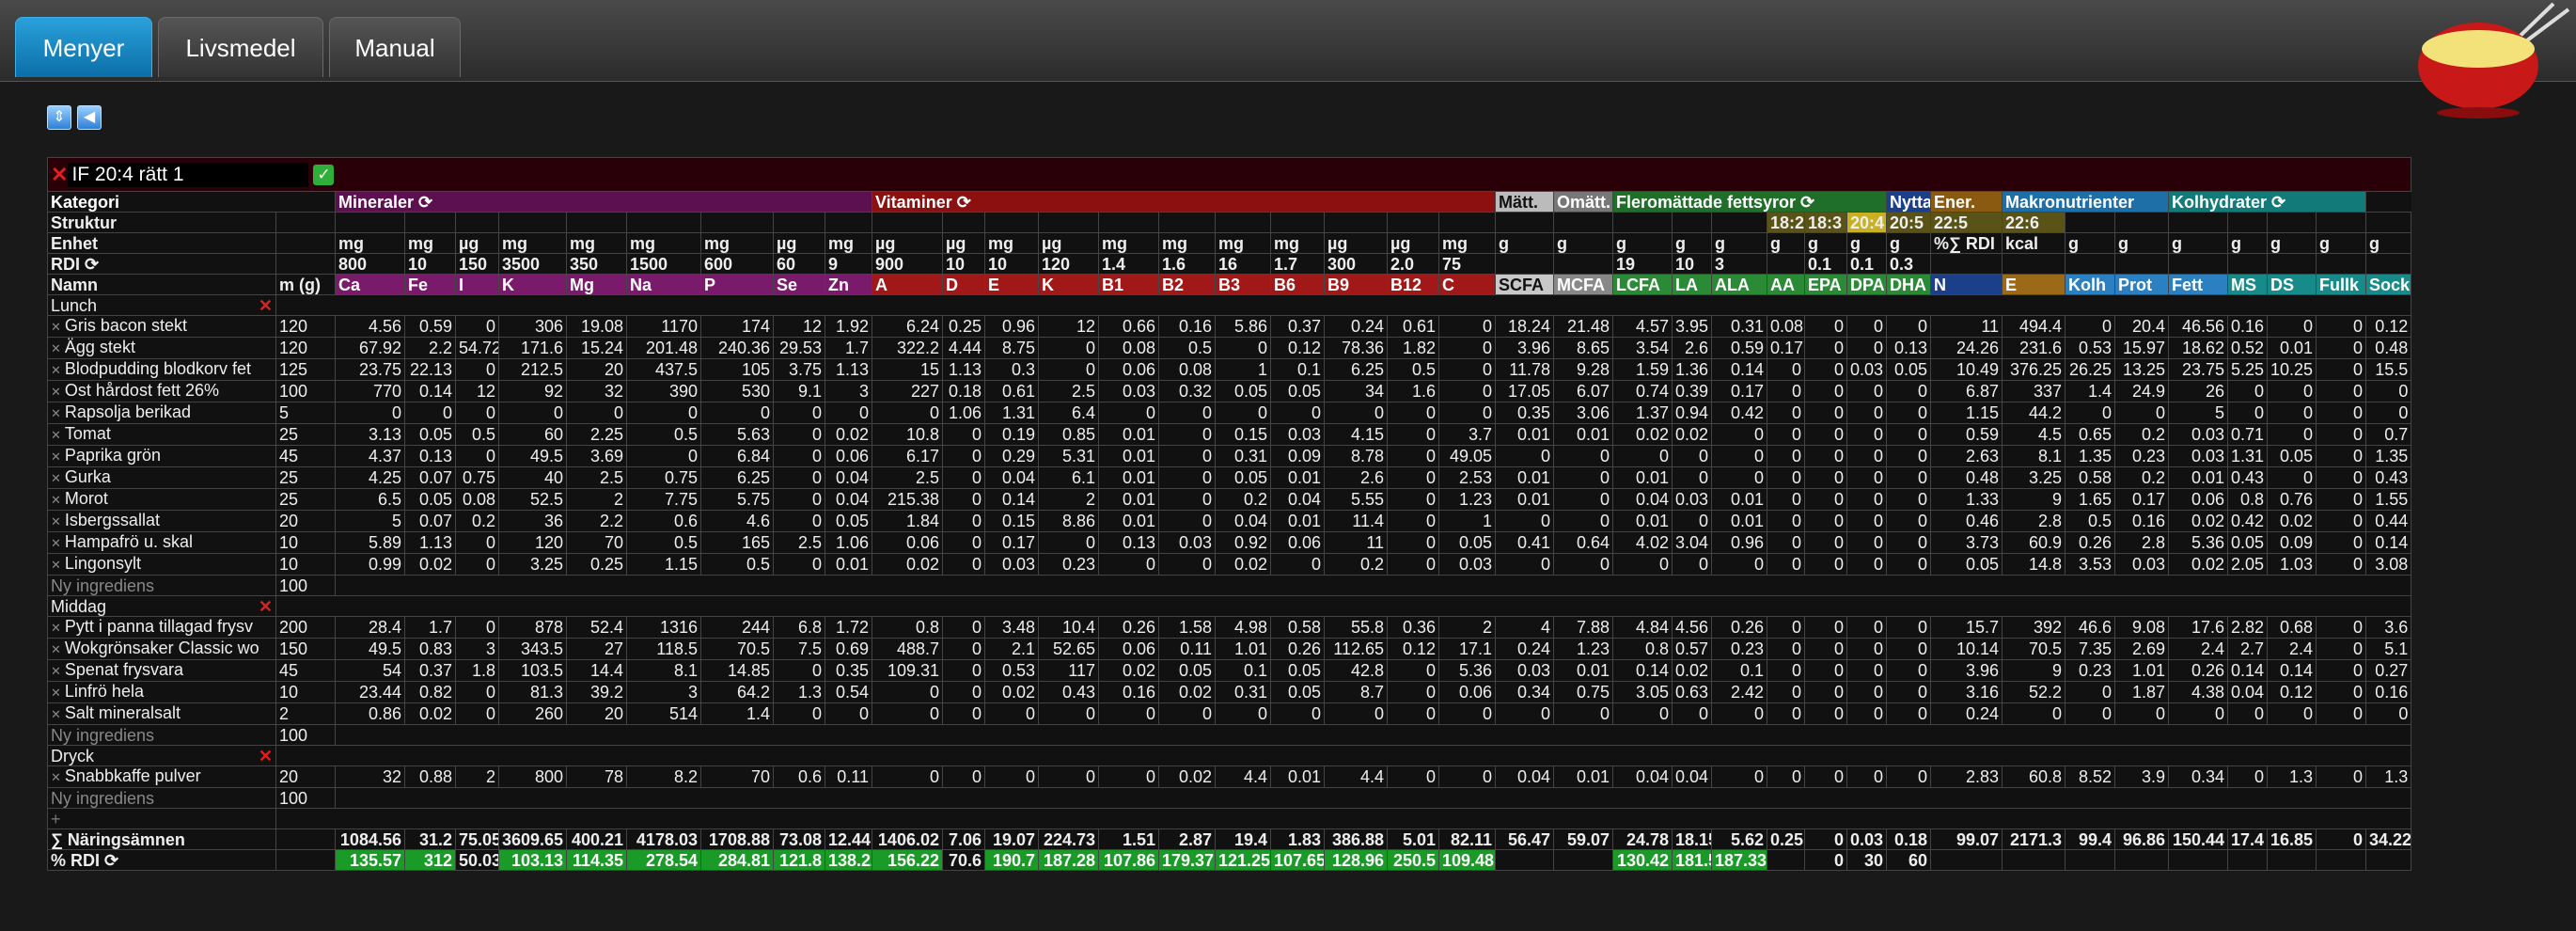  What do you see at coordinates (908, 284) in the screenshot?
I see `nutrient-header: A` at bounding box center [908, 284].